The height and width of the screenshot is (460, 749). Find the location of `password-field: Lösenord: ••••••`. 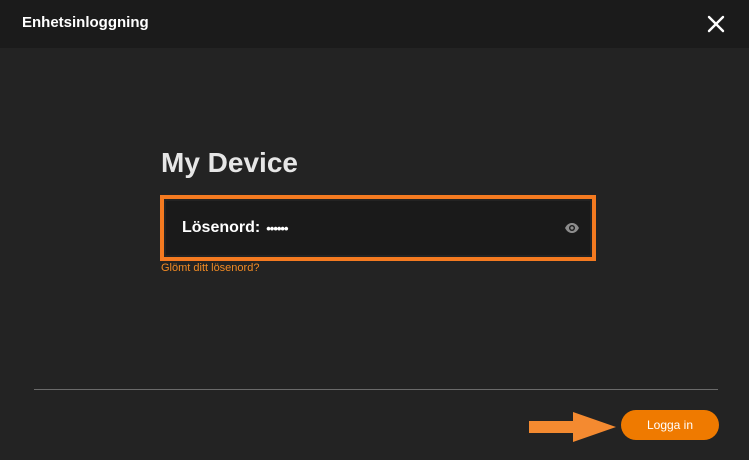

password-field: Lösenord: •••••• is located at coordinates (378, 228).